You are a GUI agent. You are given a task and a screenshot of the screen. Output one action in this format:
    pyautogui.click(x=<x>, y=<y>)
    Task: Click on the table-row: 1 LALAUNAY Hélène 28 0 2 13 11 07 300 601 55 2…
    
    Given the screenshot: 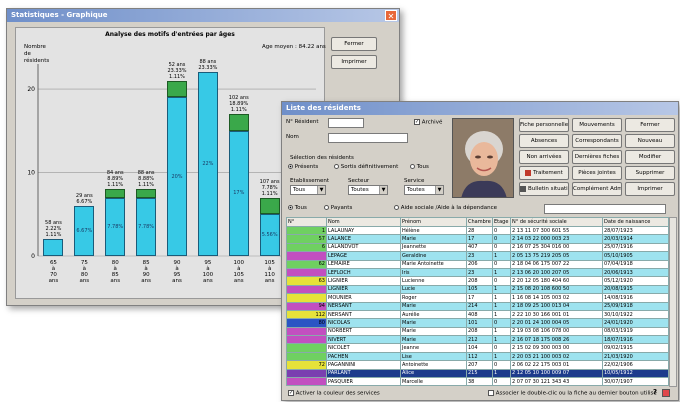 What is the action you would take?
    pyautogui.click(x=477, y=230)
    